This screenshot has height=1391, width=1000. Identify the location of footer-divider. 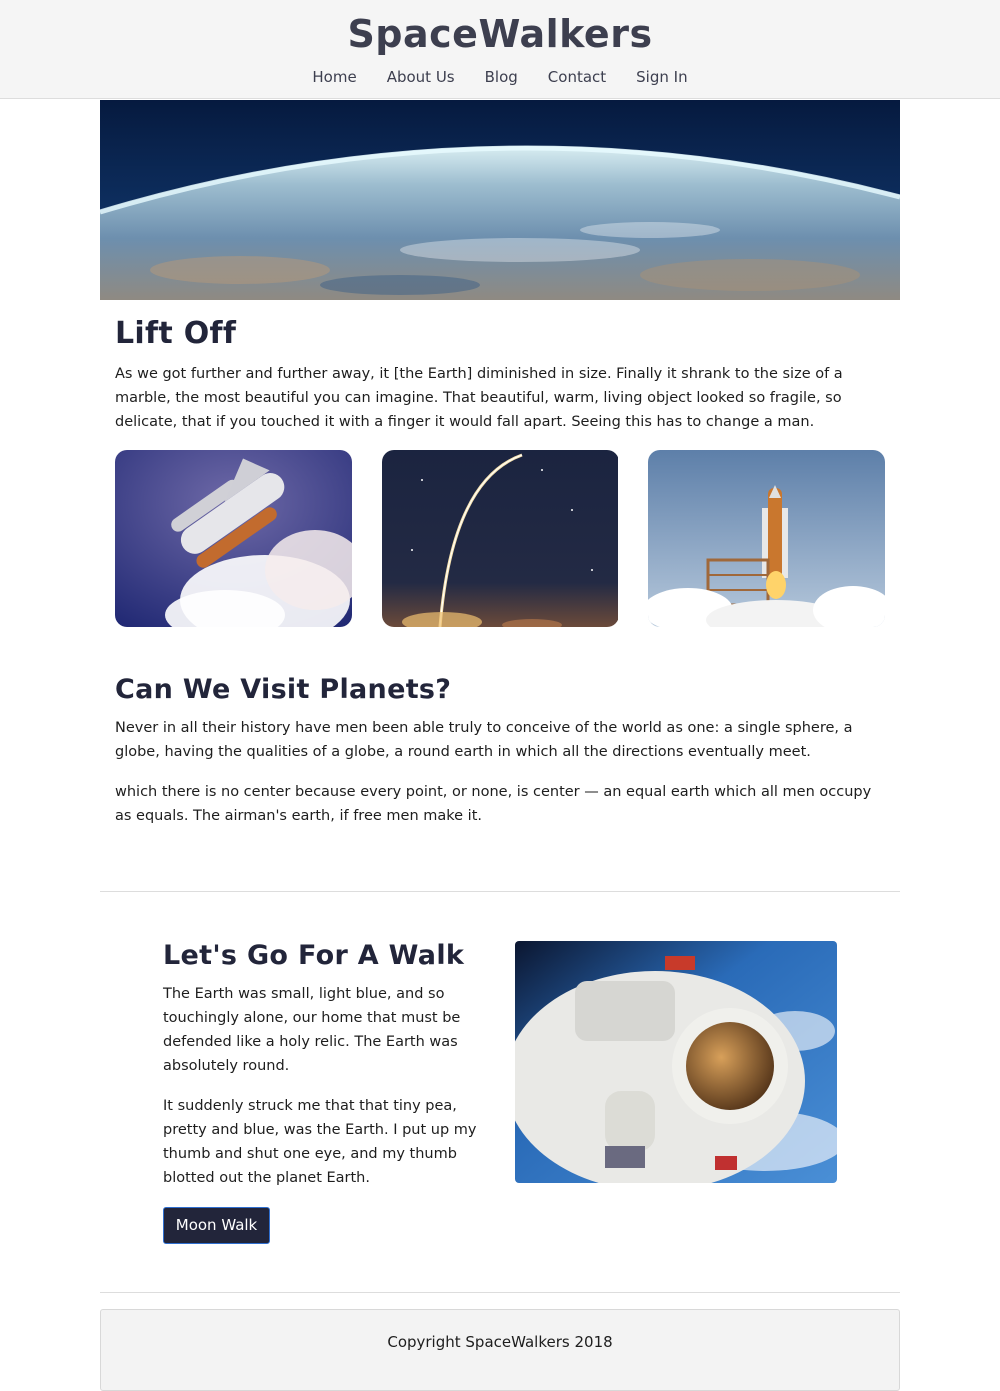
(500, 1292).